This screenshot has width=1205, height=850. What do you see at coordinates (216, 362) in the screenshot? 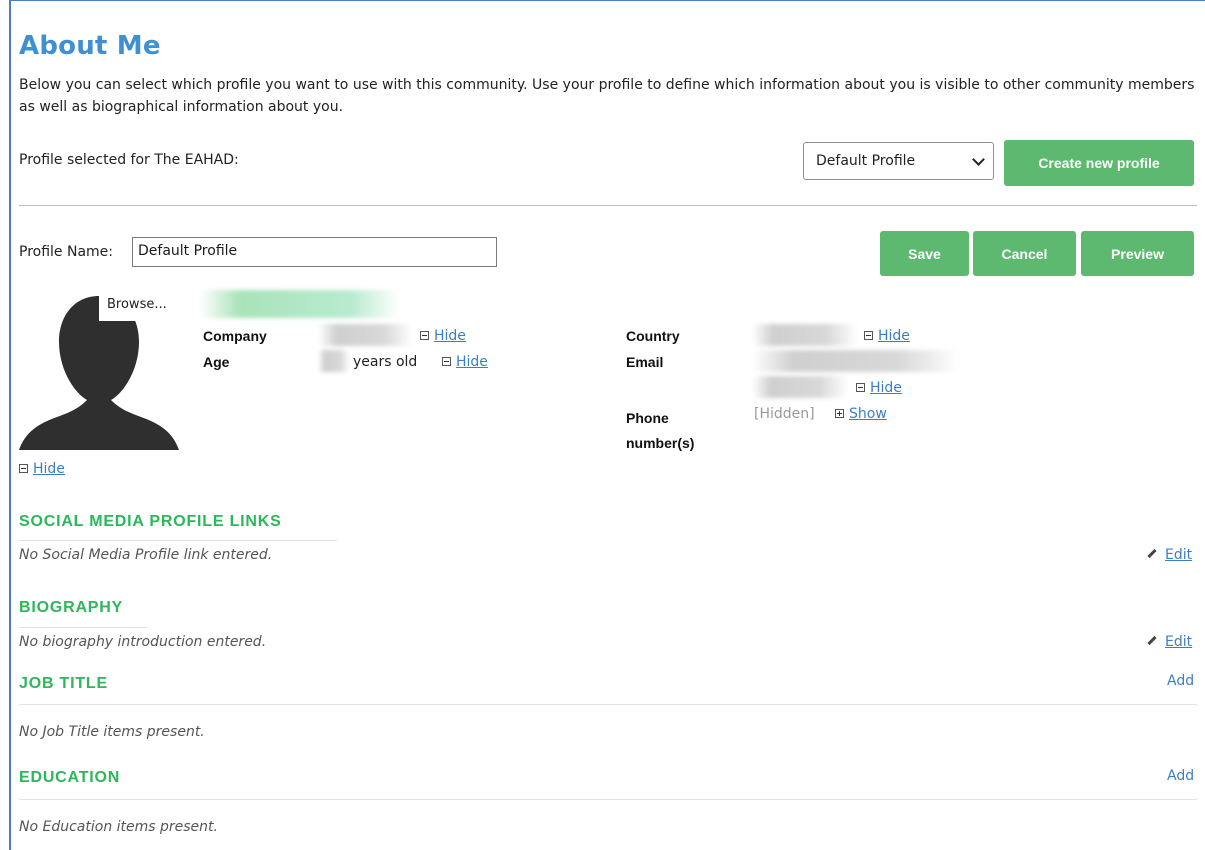
I see `age-label: Age` at bounding box center [216, 362].